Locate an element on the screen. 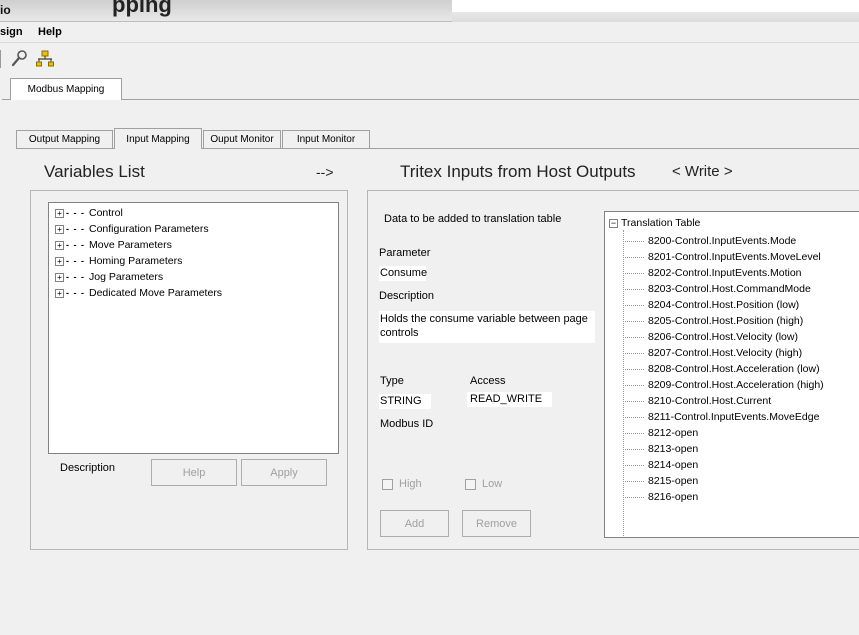  translation-item-label: 8213-open is located at coordinates (673, 449).